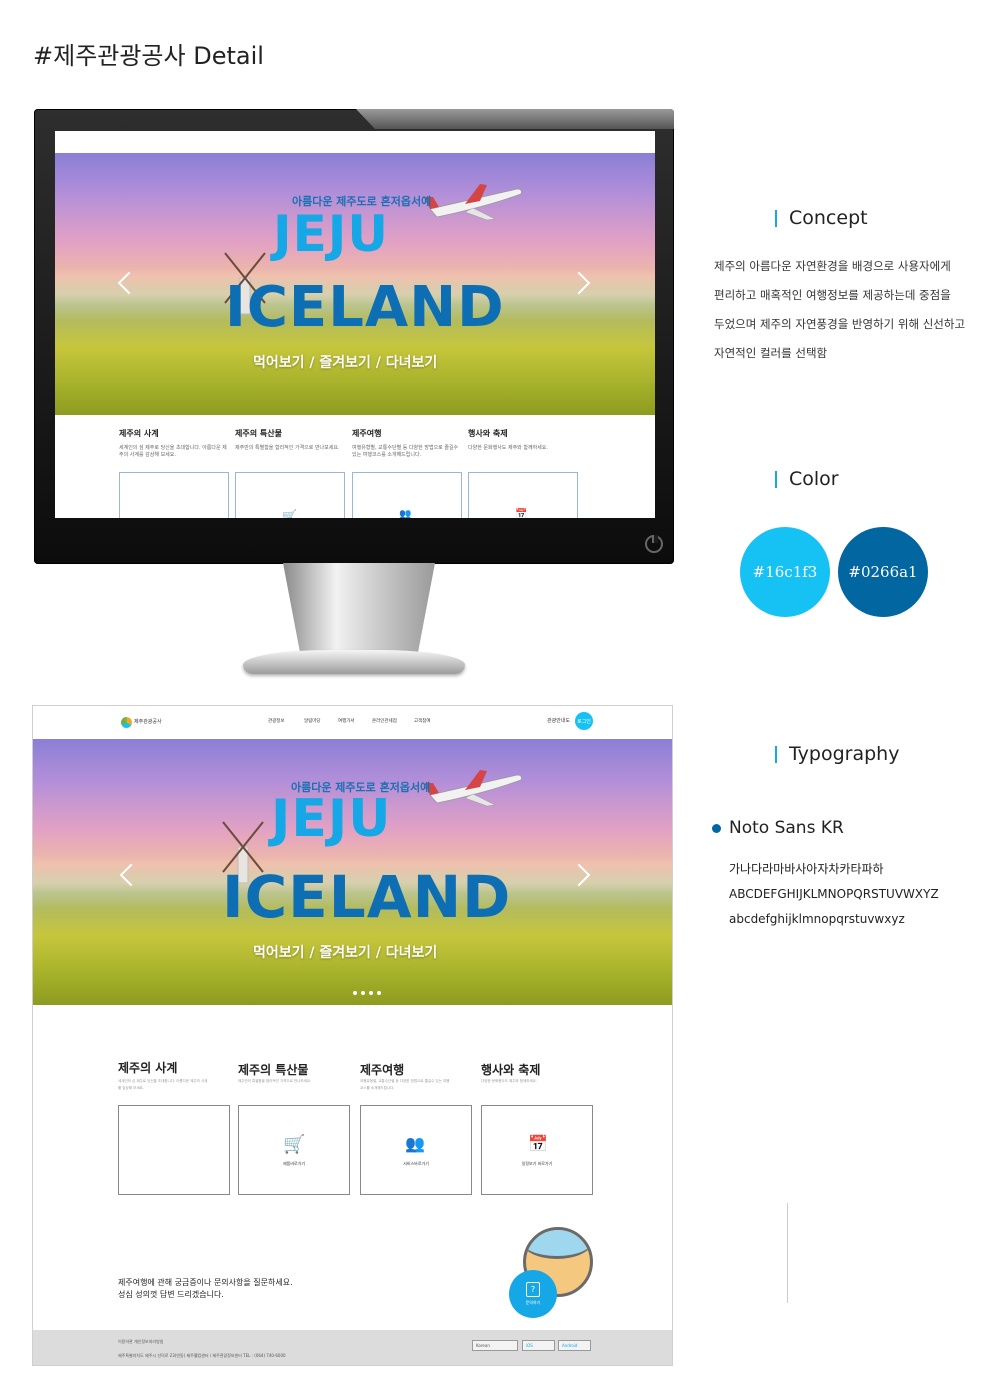  Describe the element at coordinates (515, 119) in the screenshot. I see `monitor-glare` at that location.